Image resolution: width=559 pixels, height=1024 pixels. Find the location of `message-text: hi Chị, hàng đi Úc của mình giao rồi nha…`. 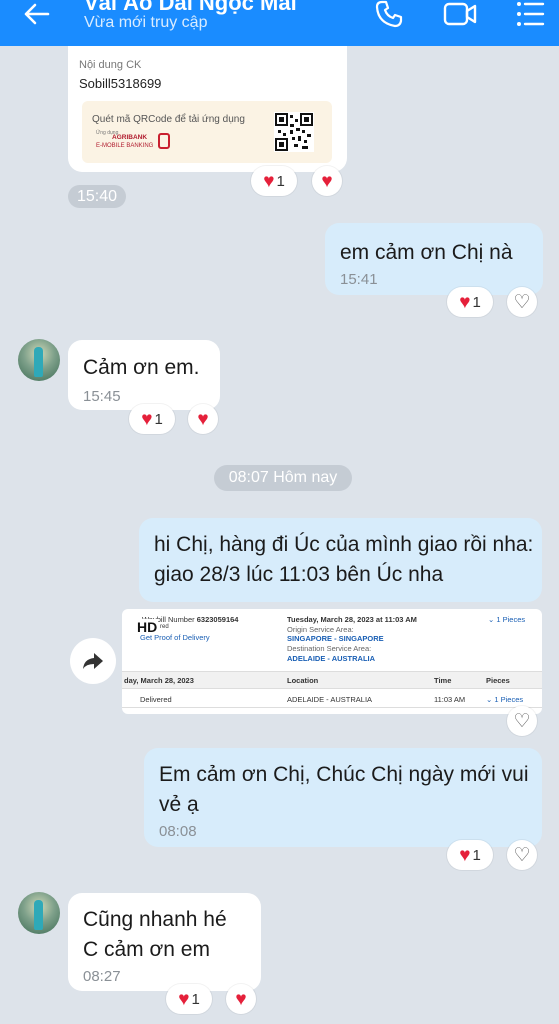

message-text: hi Chị, hàng đi Úc của mình giao rồi nha… is located at coordinates (344, 559).